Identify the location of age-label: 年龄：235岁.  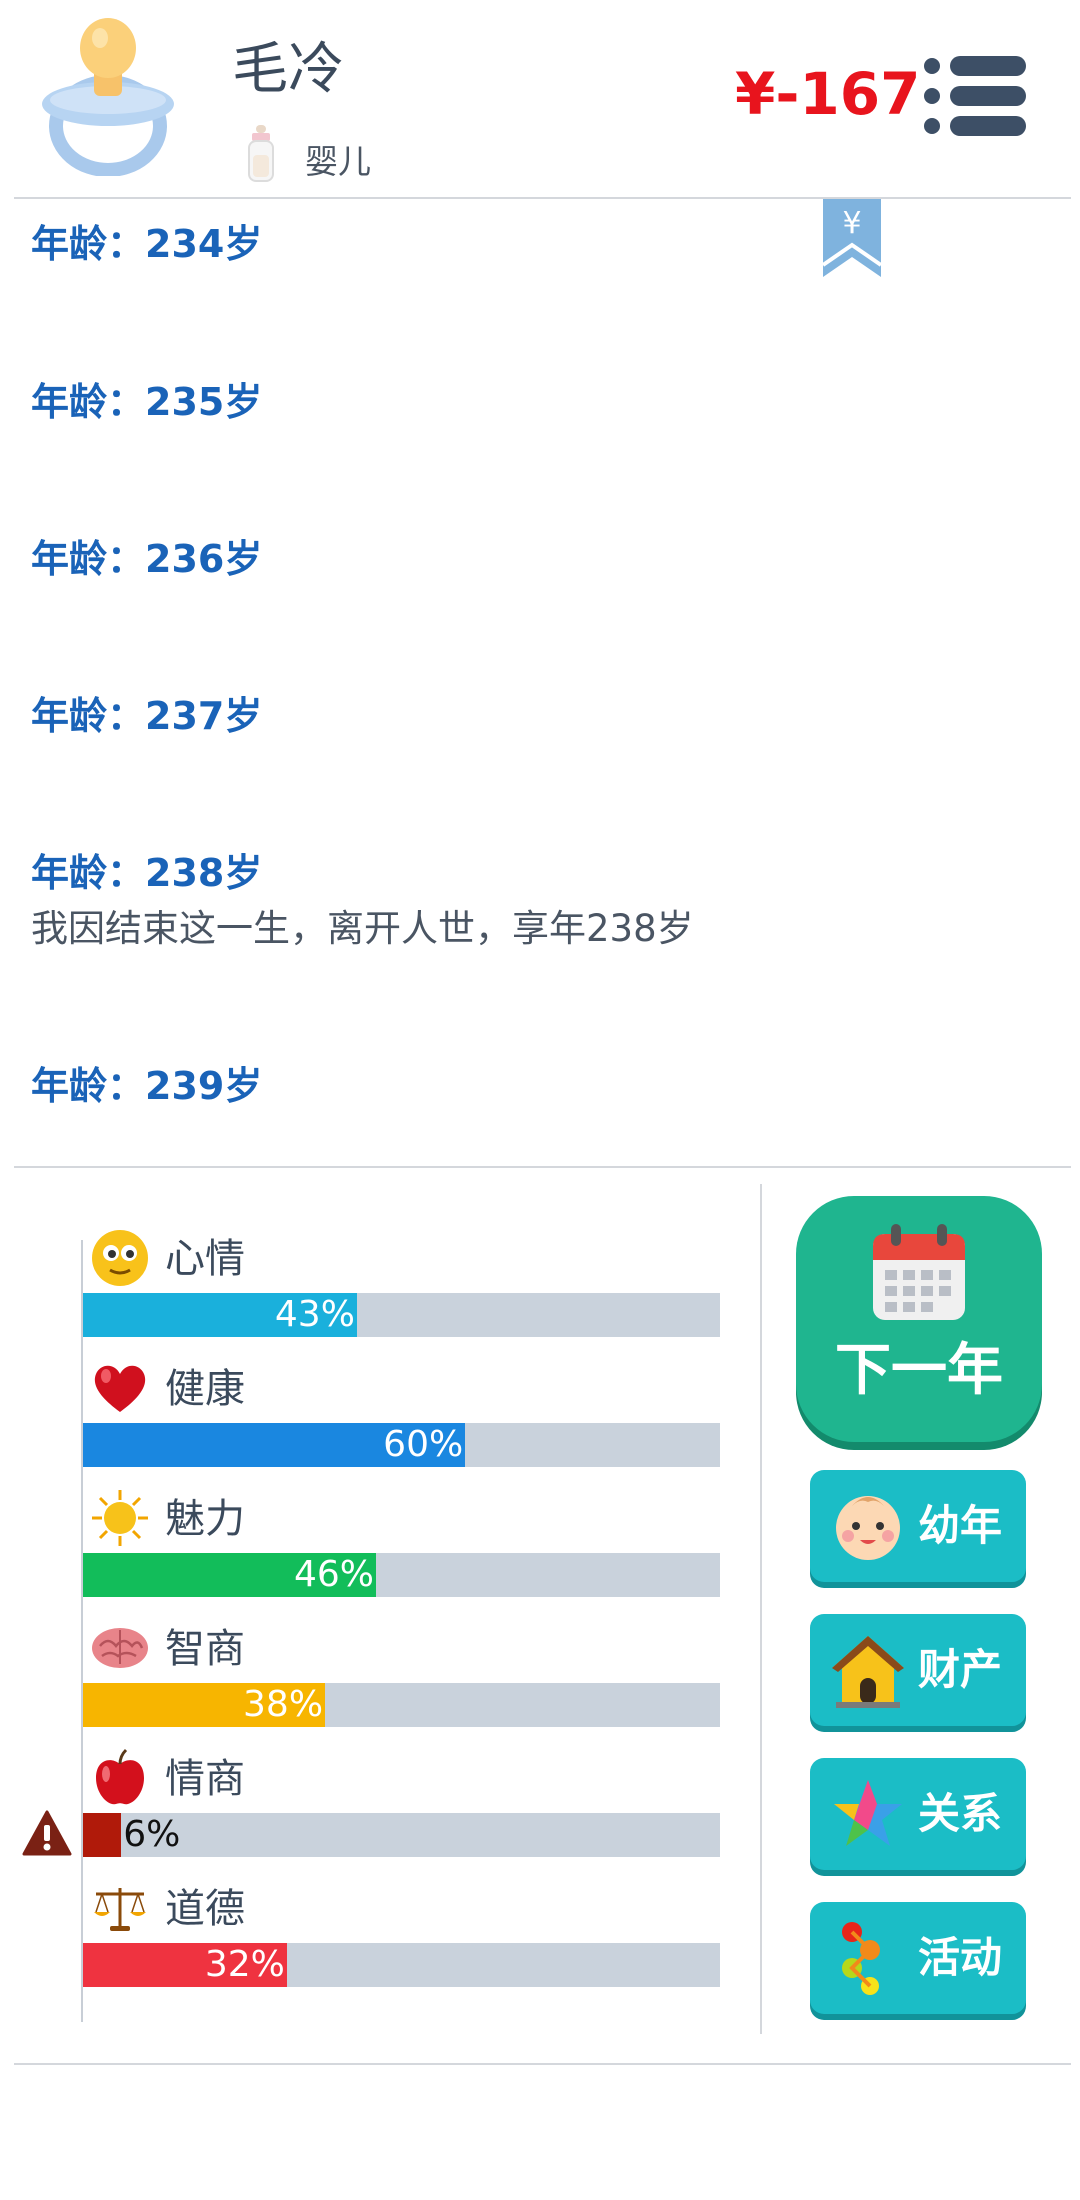
(147, 402).